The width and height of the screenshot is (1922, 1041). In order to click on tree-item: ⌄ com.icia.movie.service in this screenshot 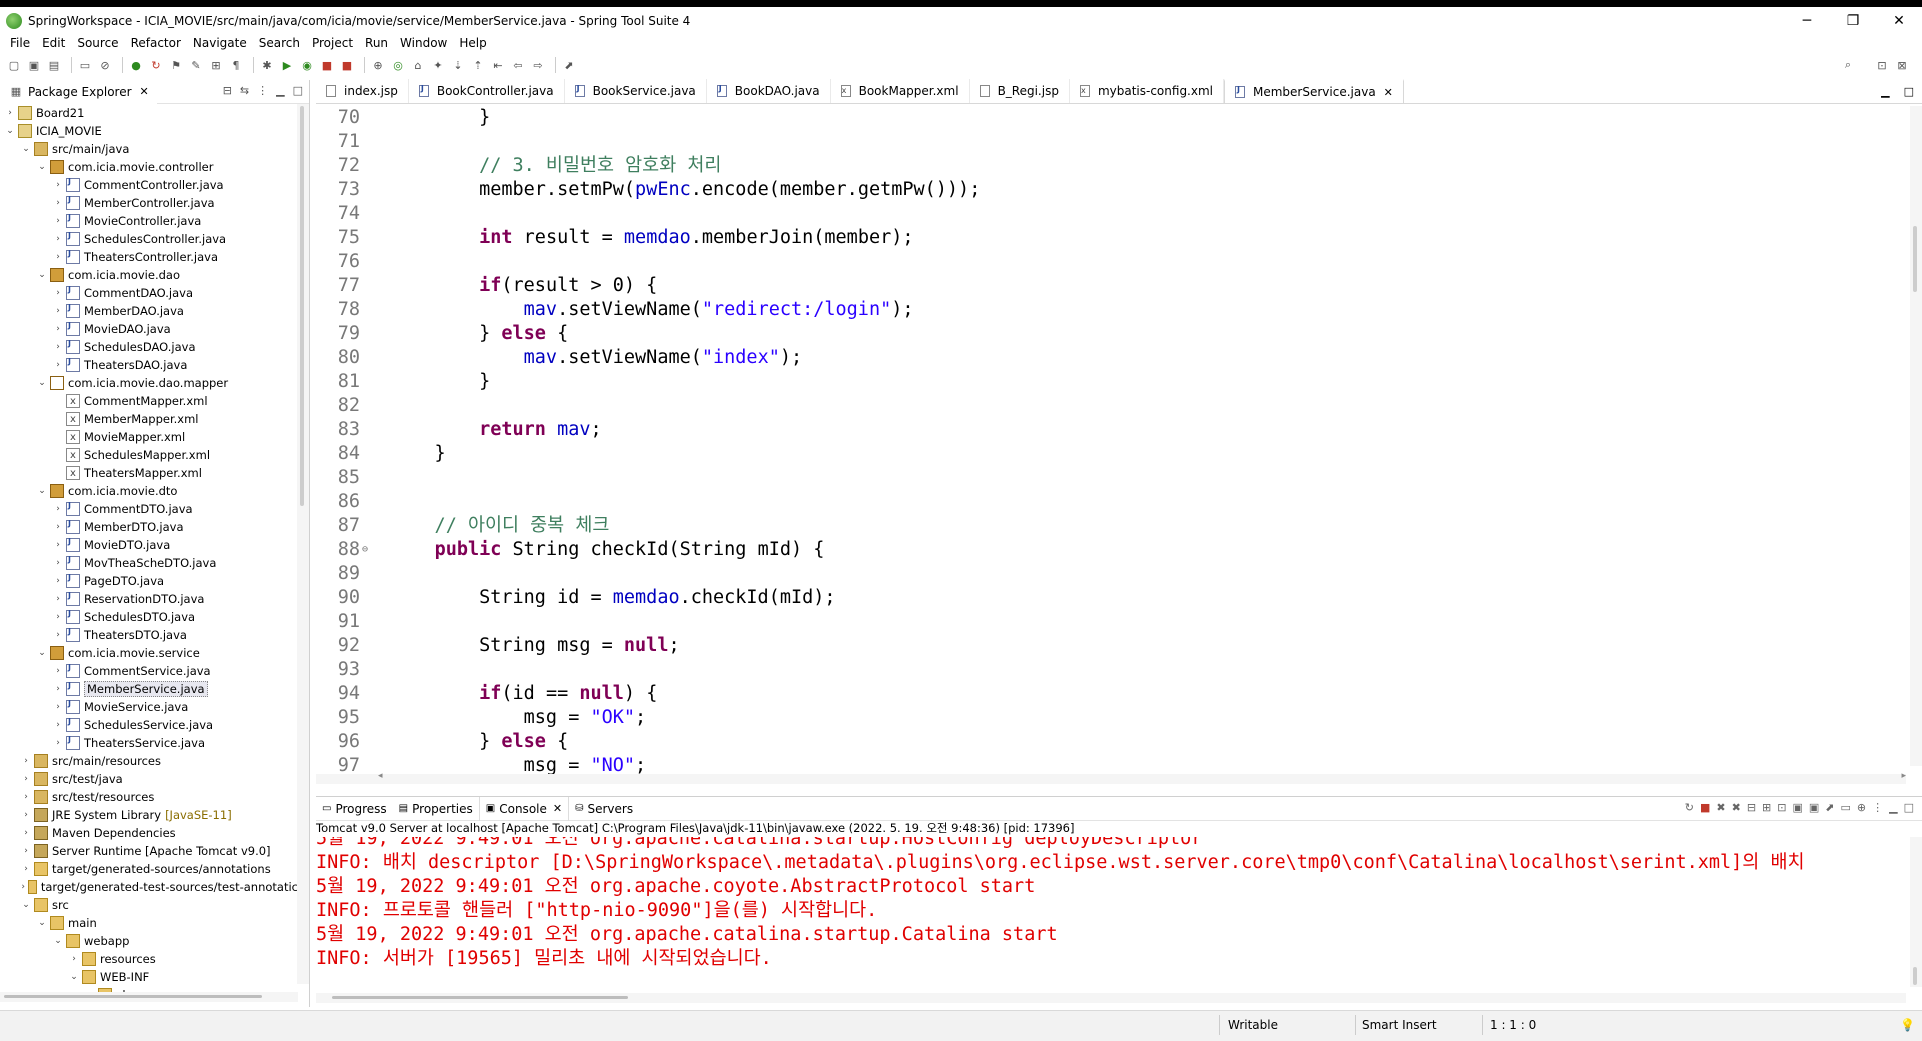, I will do `click(149, 653)`.